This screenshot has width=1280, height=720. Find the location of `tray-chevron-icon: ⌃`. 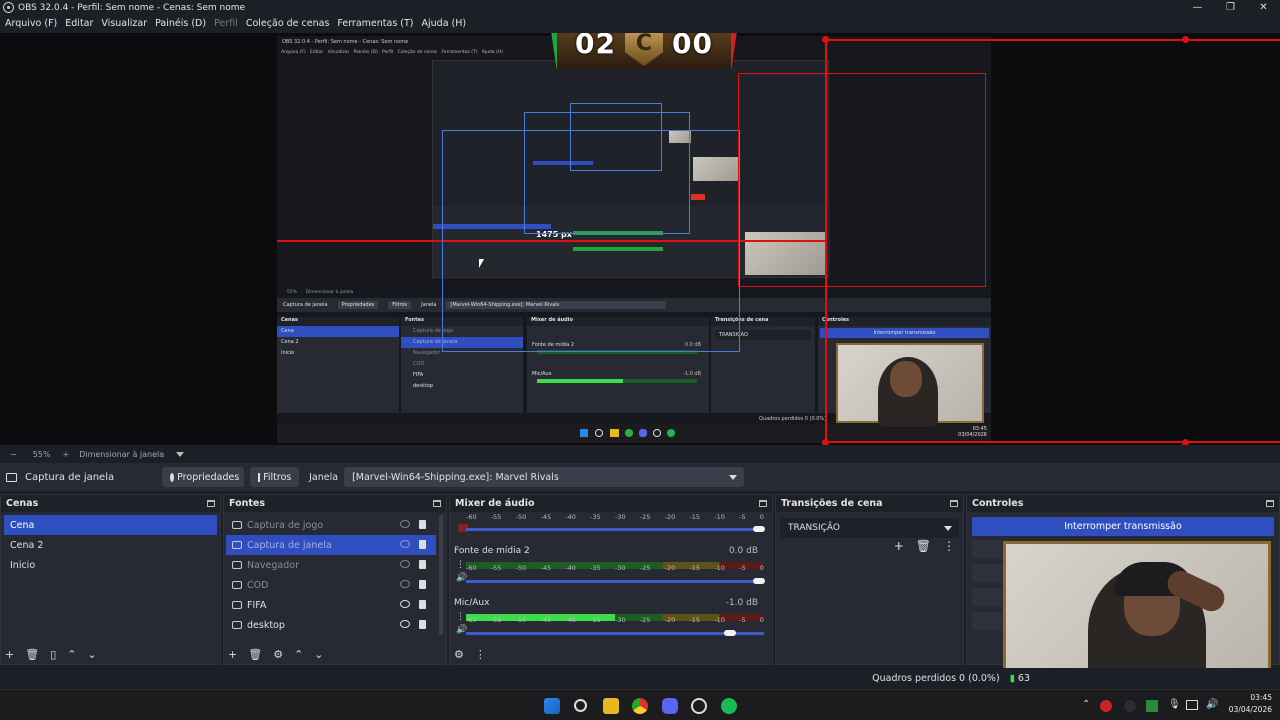

tray-chevron-icon: ⌃ is located at coordinates (1086, 704).